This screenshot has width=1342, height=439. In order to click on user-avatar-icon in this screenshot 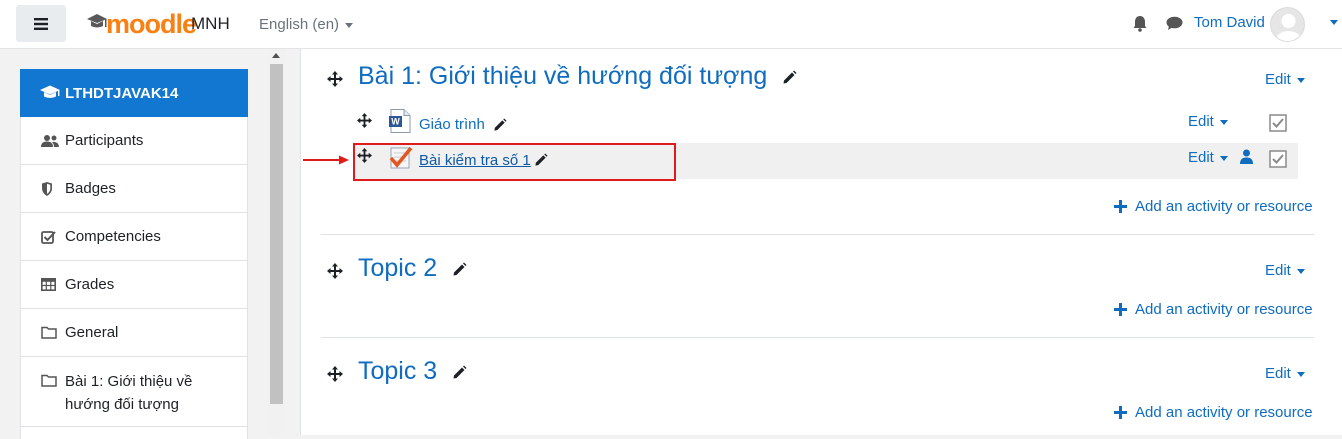, I will do `click(1288, 27)`.